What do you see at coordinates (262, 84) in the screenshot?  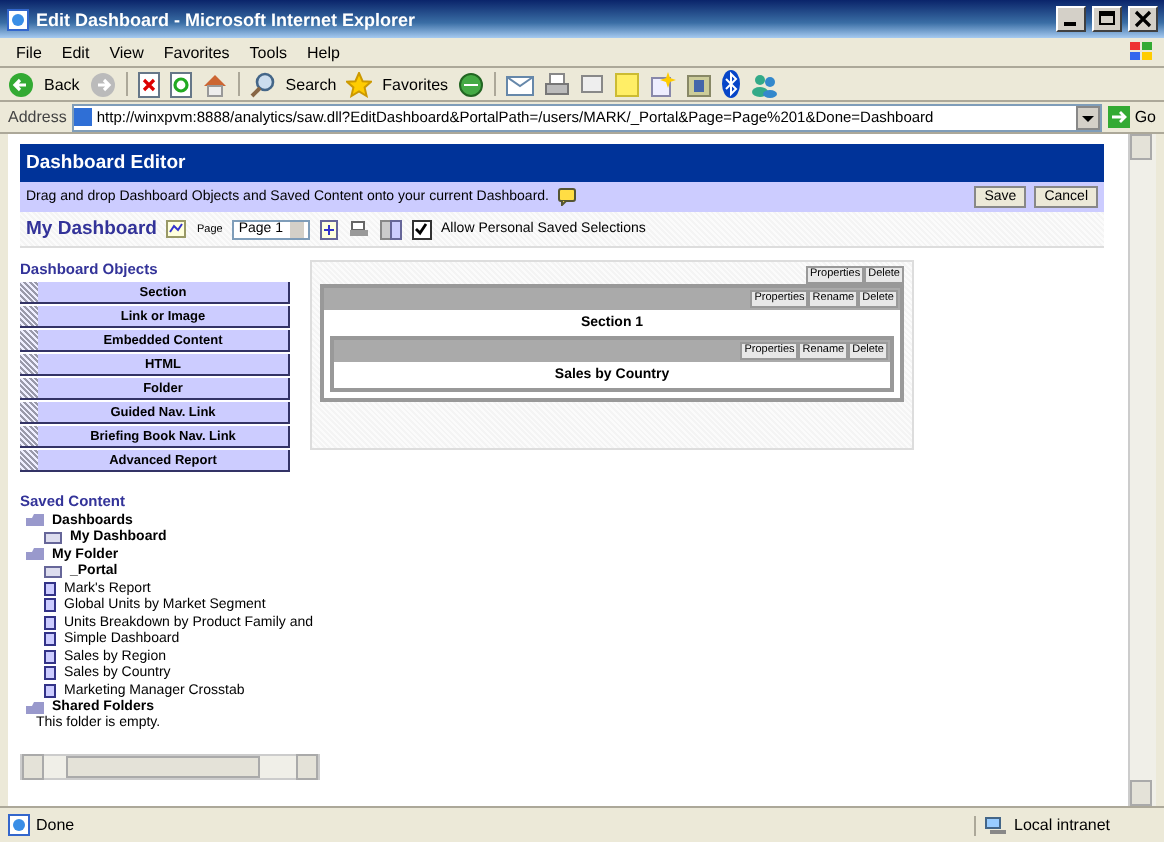 I see `search-icon` at bounding box center [262, 84].